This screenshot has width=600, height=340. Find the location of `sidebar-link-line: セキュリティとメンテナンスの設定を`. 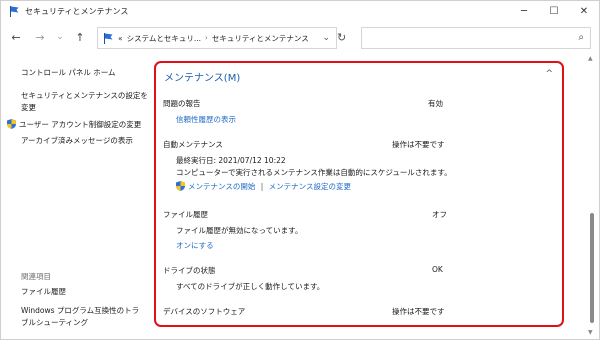

sidebar-link-line: セキュリティとメンテナンスの設定を is located at coordinates (84, 95).